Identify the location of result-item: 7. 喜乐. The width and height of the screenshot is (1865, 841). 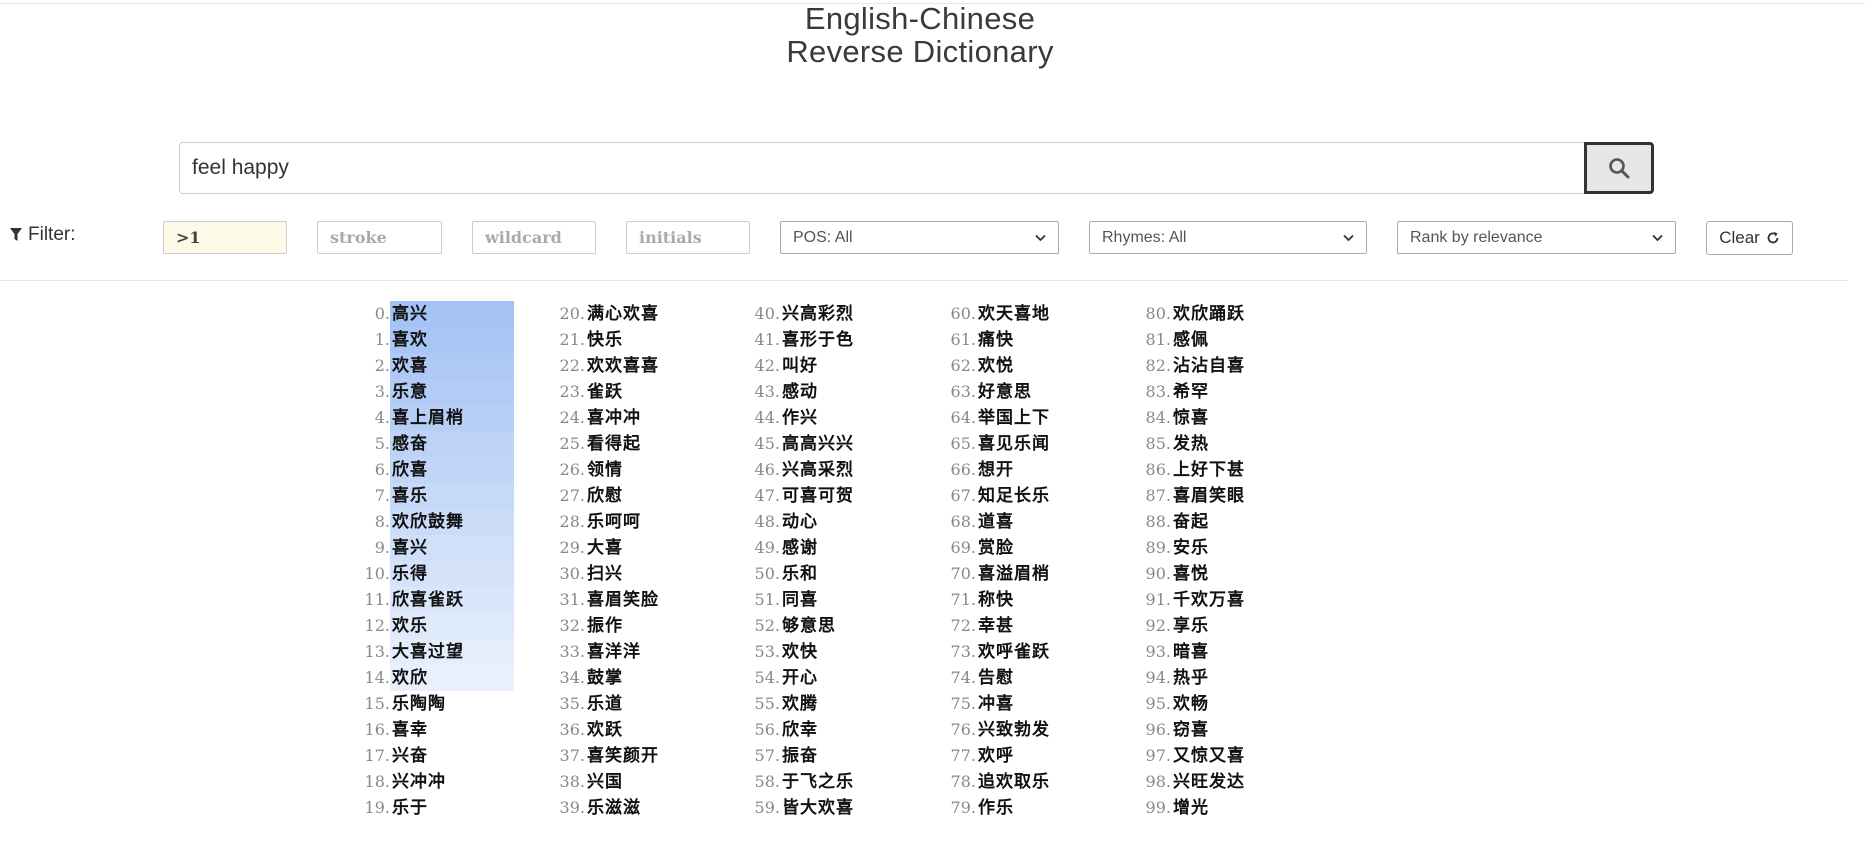
(450, 496).